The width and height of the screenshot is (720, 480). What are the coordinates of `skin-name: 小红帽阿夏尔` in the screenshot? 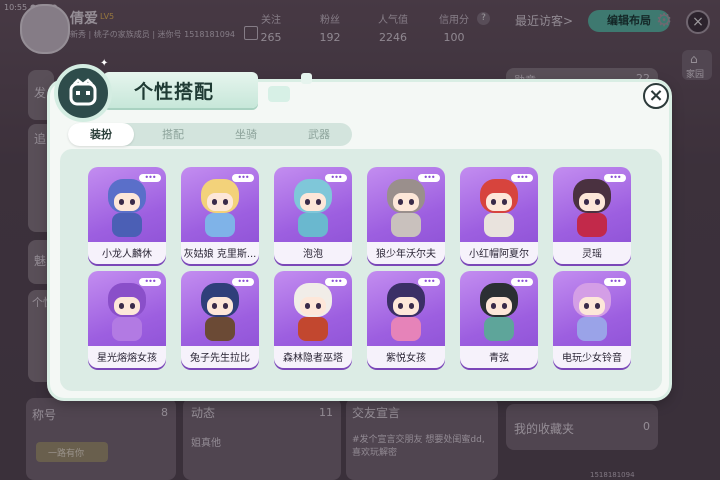 It's located at (499, 254).